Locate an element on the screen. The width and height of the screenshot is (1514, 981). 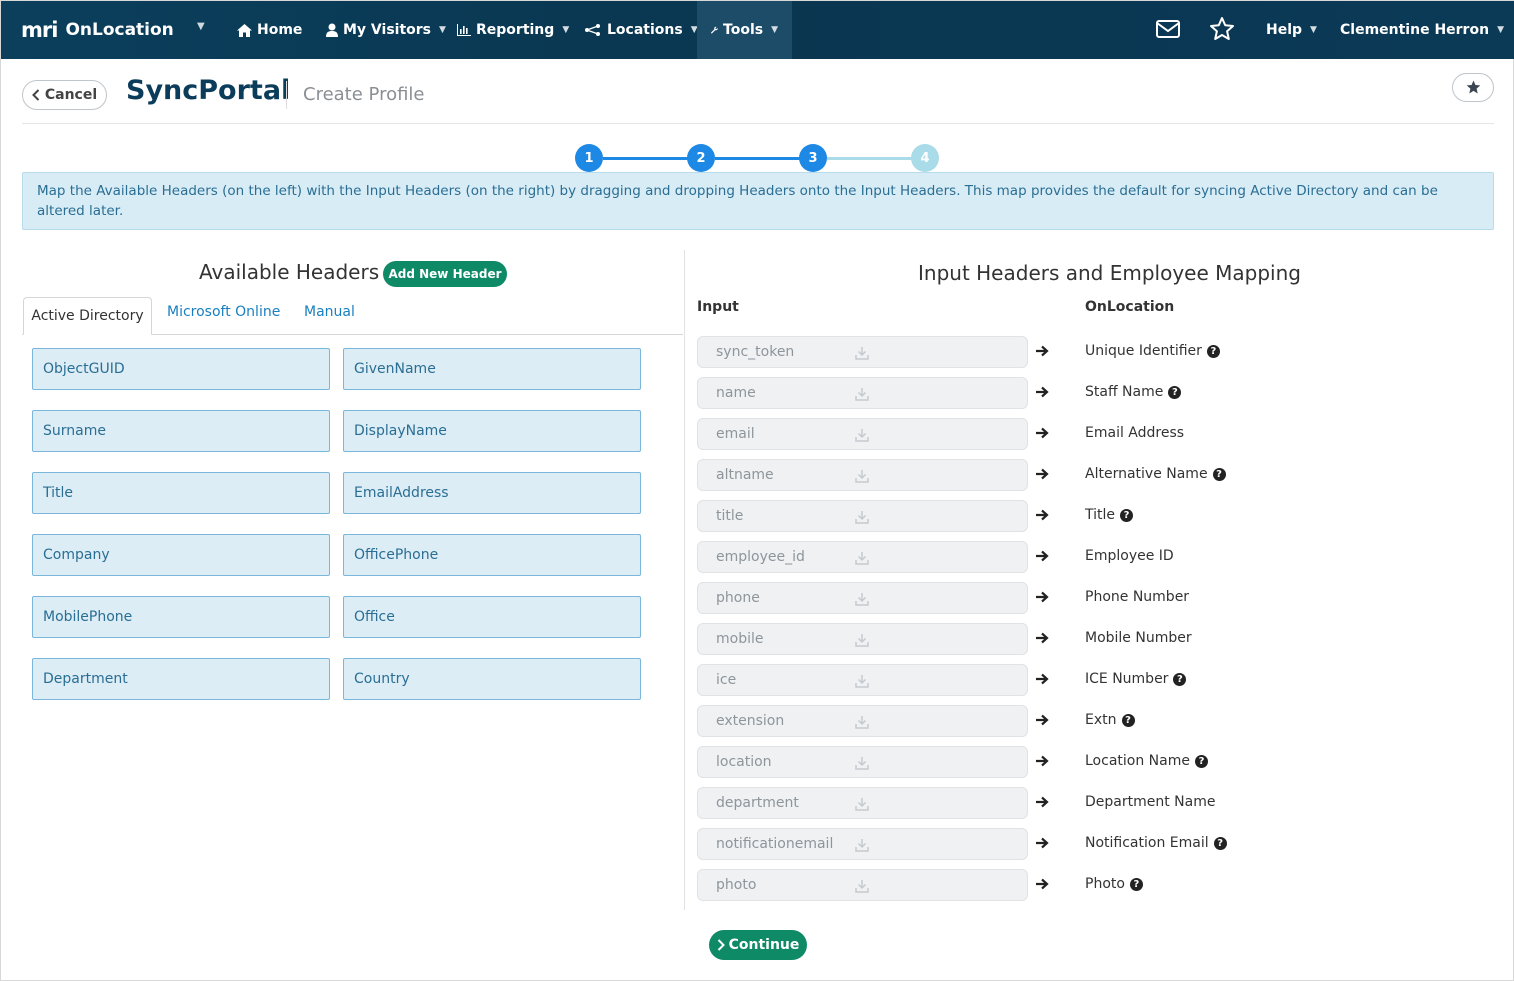
mapping-target-text: Alternative Name is located at coordinates (1146, 474).